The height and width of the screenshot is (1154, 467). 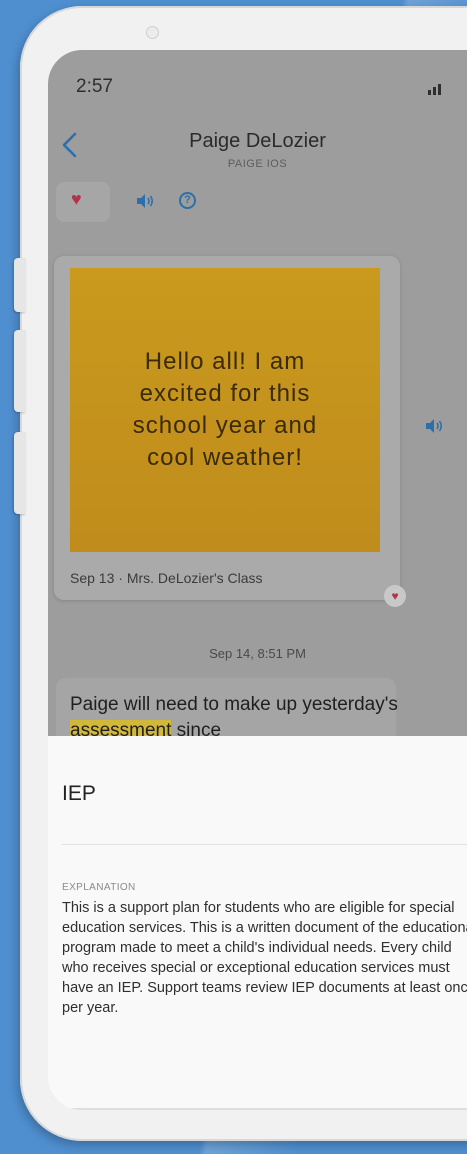 What do you see at coordinates (234, 704) in the screenshot?
I see `message-text-before: Paige will need to make up yesterday's` at bounding box center [234, 704].